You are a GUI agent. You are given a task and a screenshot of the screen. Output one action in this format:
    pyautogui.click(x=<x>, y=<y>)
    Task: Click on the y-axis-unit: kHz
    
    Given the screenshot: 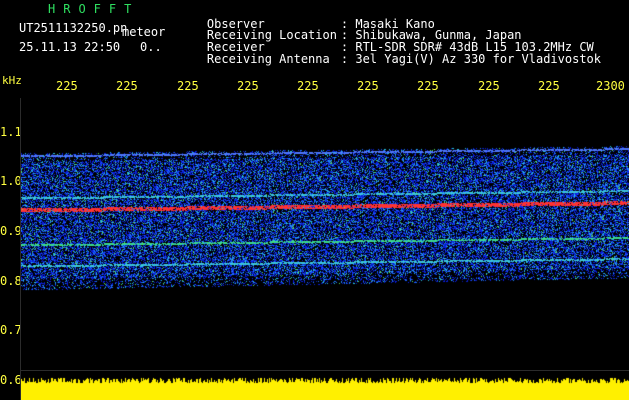 What is the action you would take?
    pyautogui.click(x=12, y=80)
    